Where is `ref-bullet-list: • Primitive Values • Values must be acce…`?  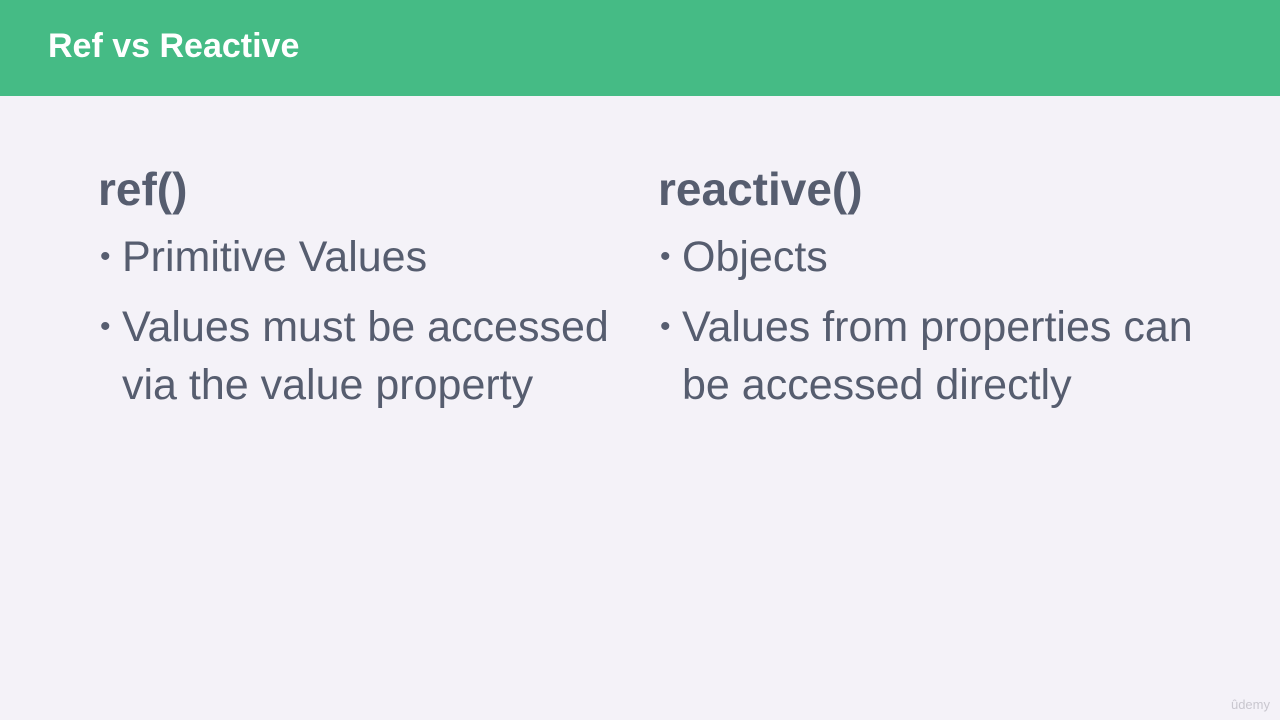 ref-bullet-list: • Primitive Values • Values must be acce… is located at coordinates (363, 321).